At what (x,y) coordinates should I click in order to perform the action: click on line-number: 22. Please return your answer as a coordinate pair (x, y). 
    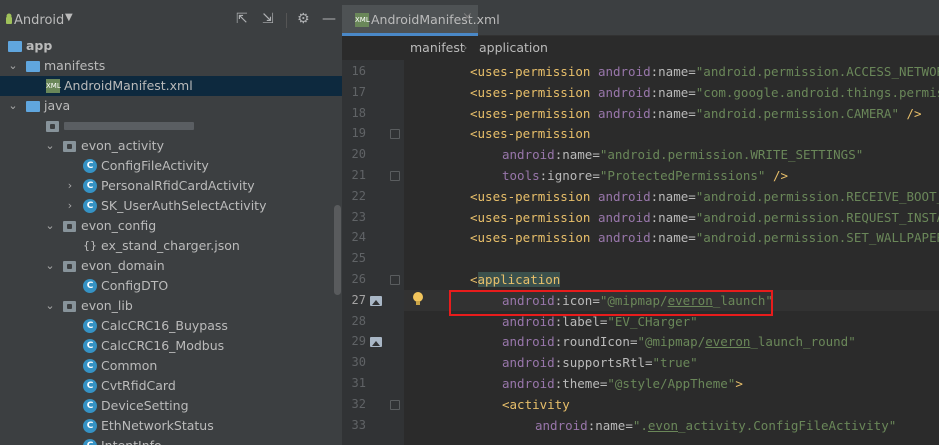
    Looking at the image, I should click on (354, 196).